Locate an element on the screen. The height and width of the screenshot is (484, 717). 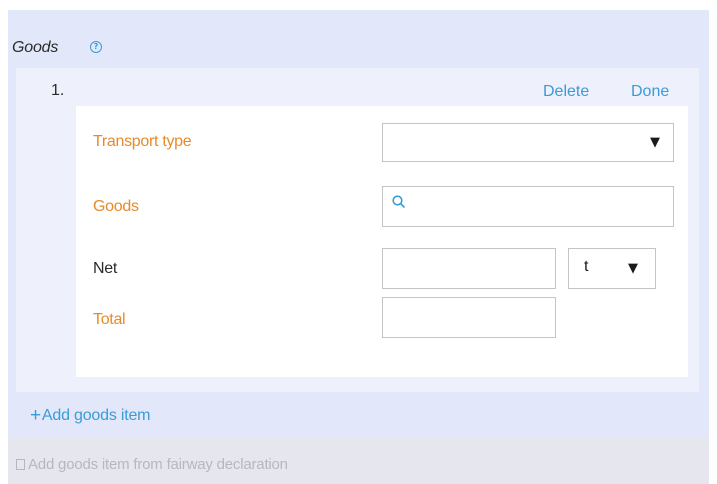
item-number: 1. is located at coordinates (58, 90).